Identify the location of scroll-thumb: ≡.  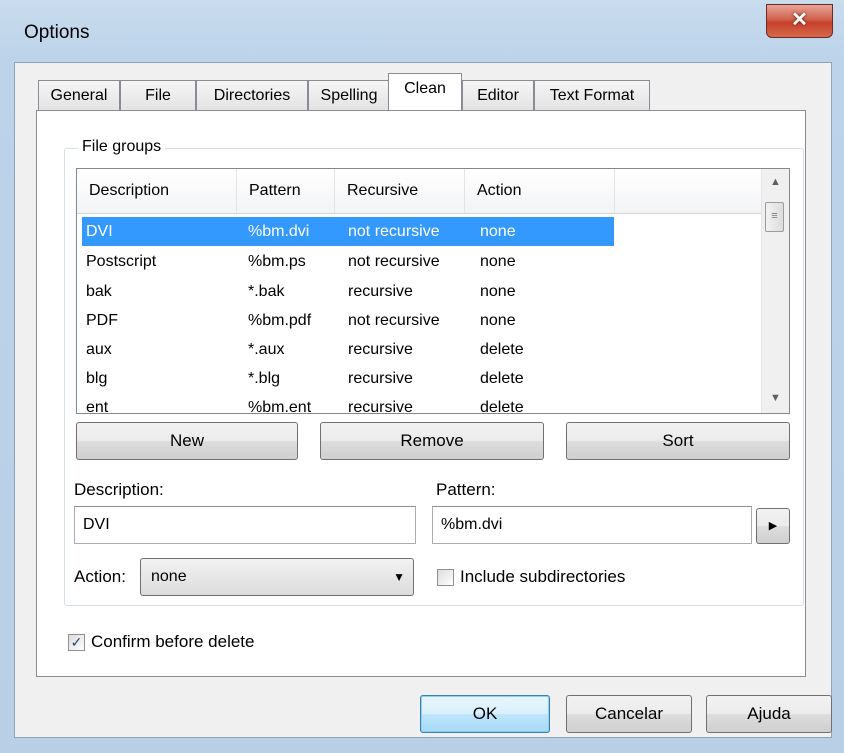
(774, 217).